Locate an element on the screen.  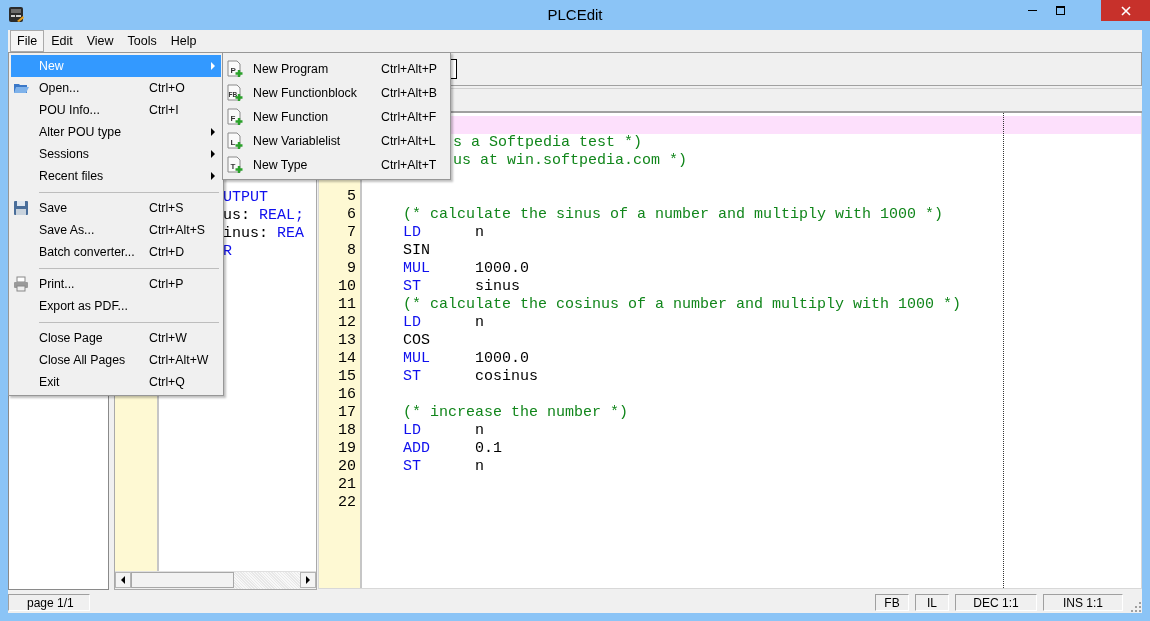
menu-item: Edit is located at coordinates (62, 41).